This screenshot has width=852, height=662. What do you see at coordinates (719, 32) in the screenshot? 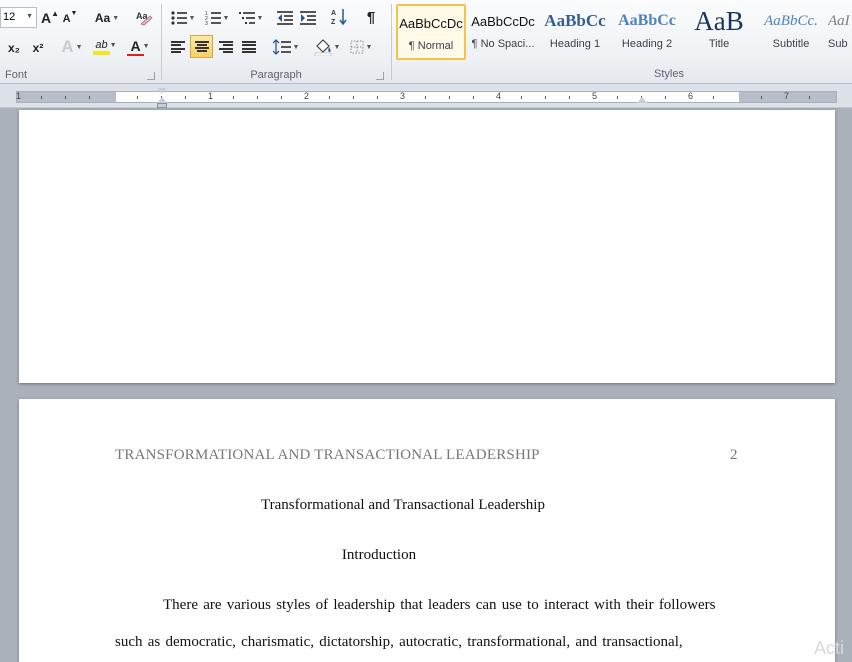
I see `style-title: AaB Title` at bounding box center [719, 32].